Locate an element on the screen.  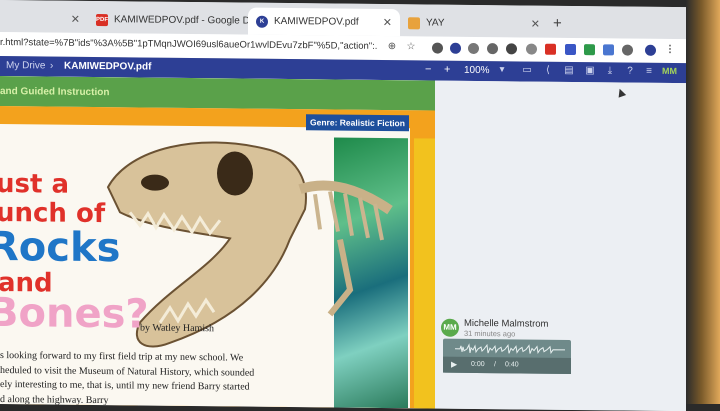
install-icon: ⊕ is located at coordinates (392, 47).